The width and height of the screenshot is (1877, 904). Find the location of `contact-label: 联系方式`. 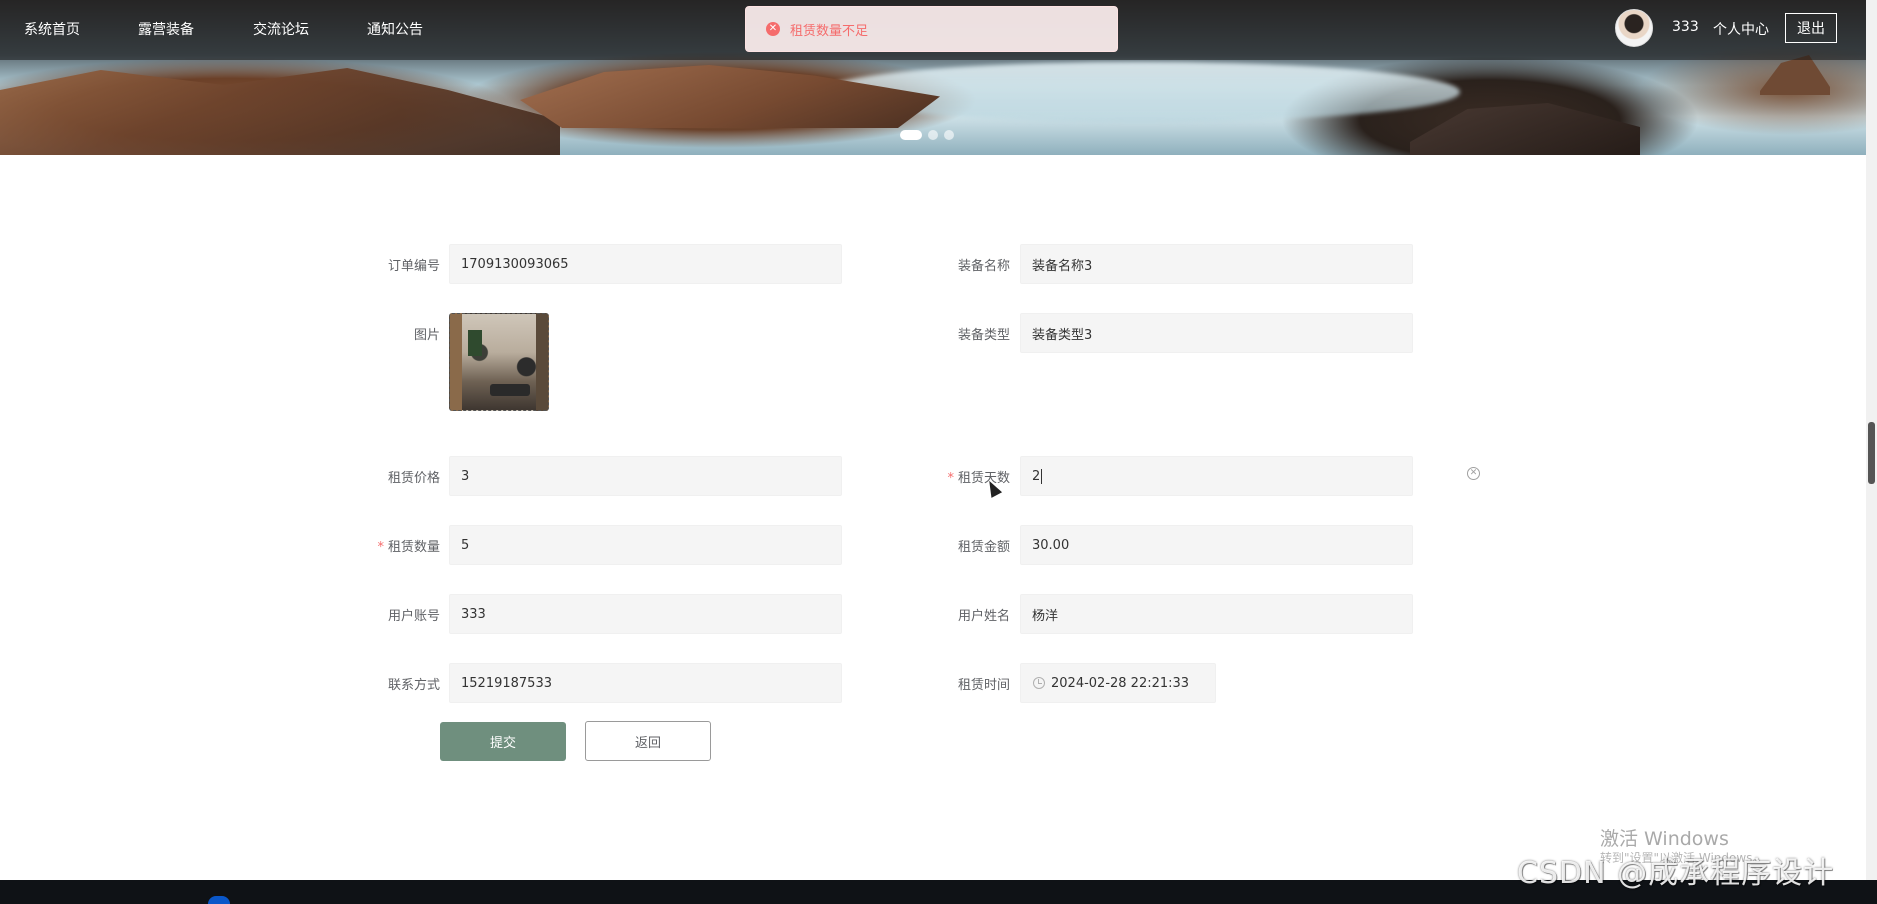

contact-label: 联系方式 is located at coordinates (413, 685).